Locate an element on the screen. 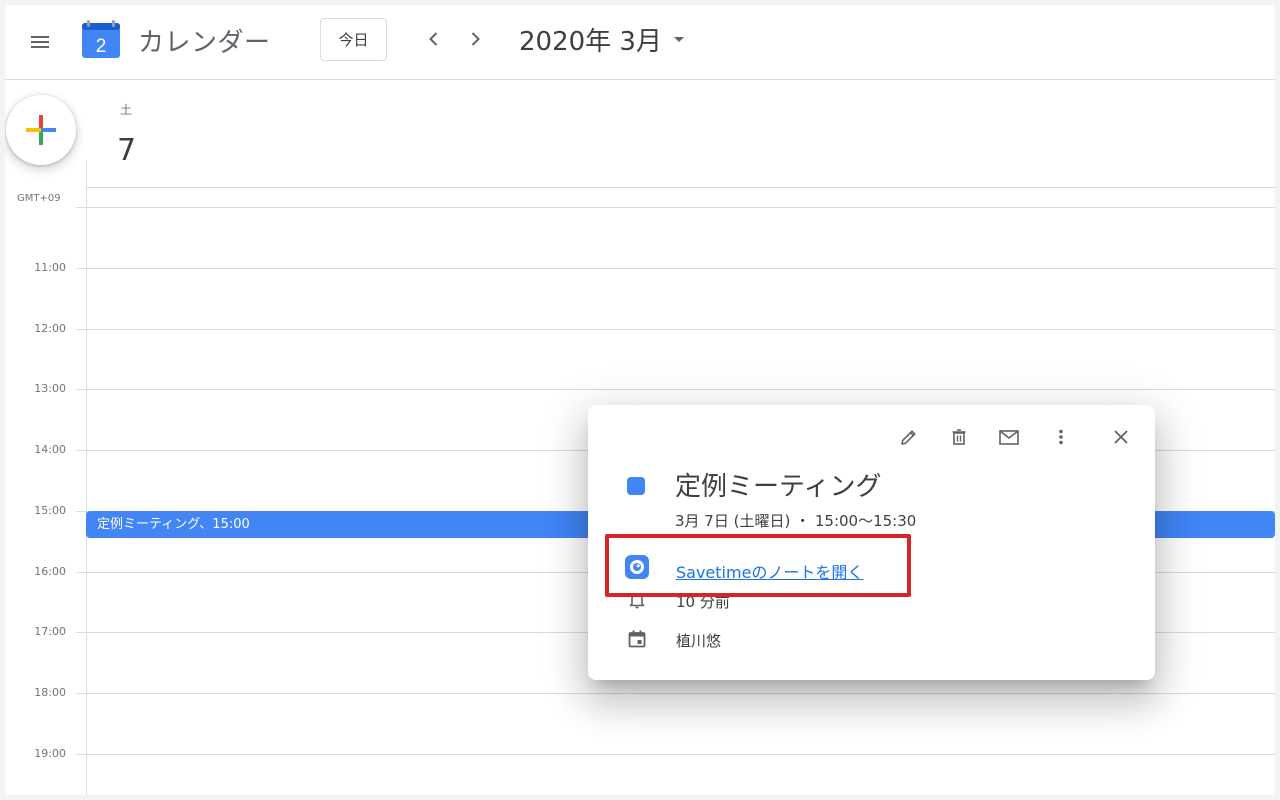 The width and height of the screenshot is (1280, 800). calendar-logo: 2 is located at coordinates (101, 39).